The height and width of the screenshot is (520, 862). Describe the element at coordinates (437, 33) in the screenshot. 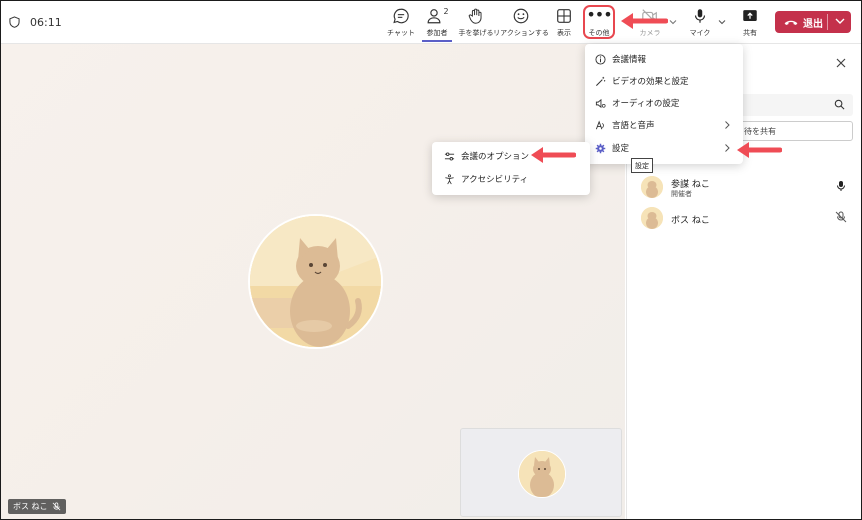

I see `people-label: 参加者` at that location.